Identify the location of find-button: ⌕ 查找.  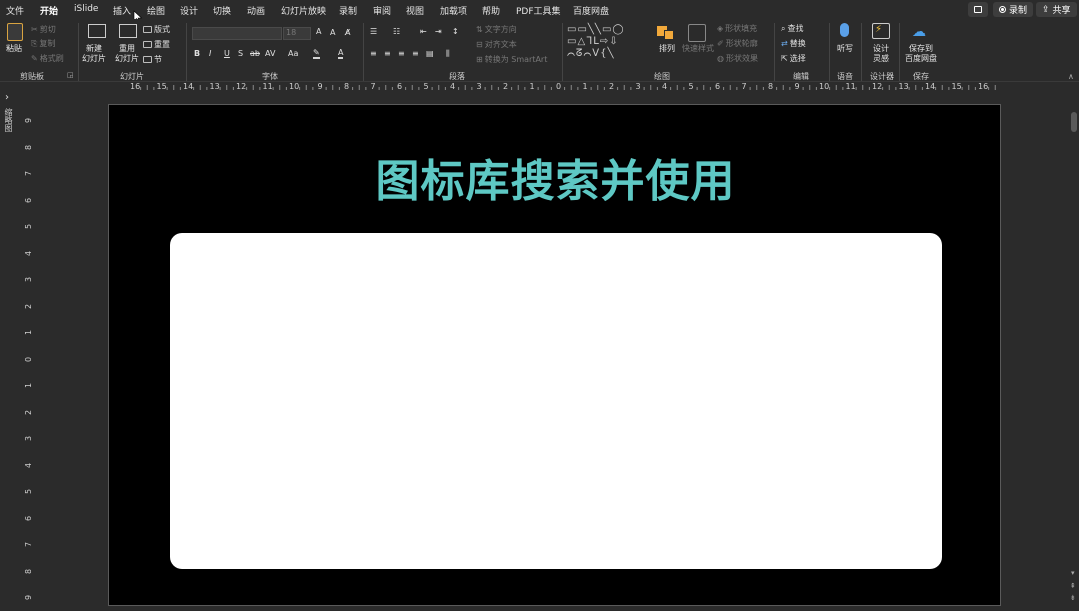
(792, 28).